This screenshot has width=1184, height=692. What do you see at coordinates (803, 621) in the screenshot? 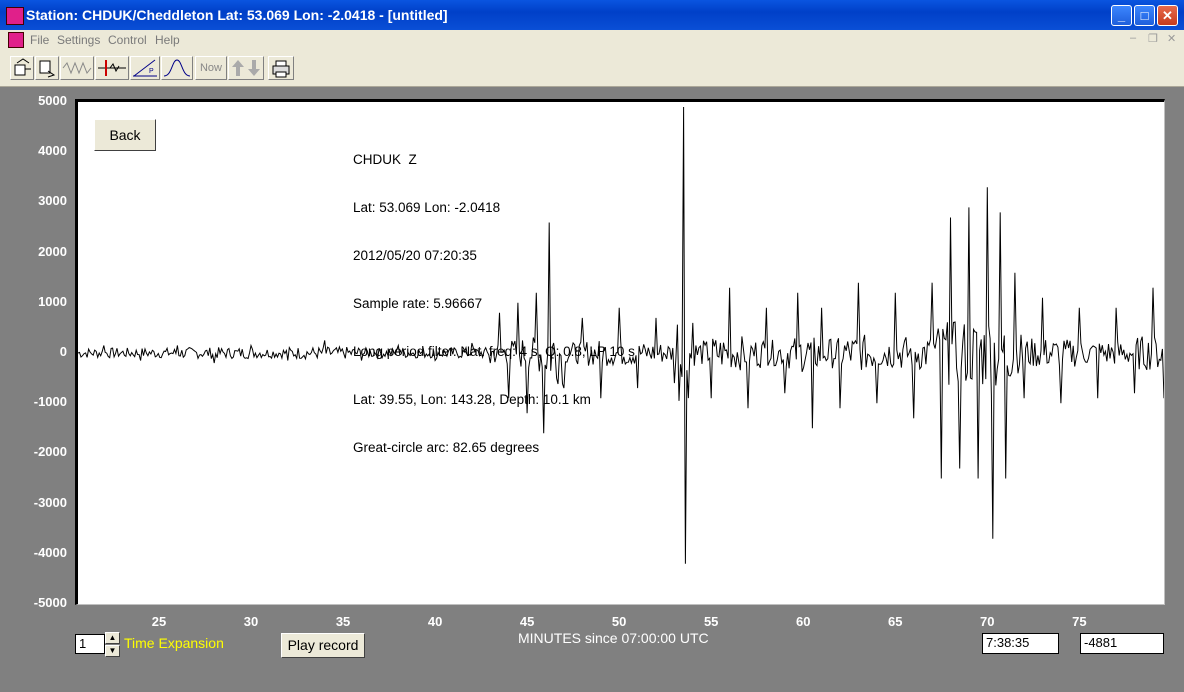
I see `x-tick-label: 60` at bounding box center [803, 621].